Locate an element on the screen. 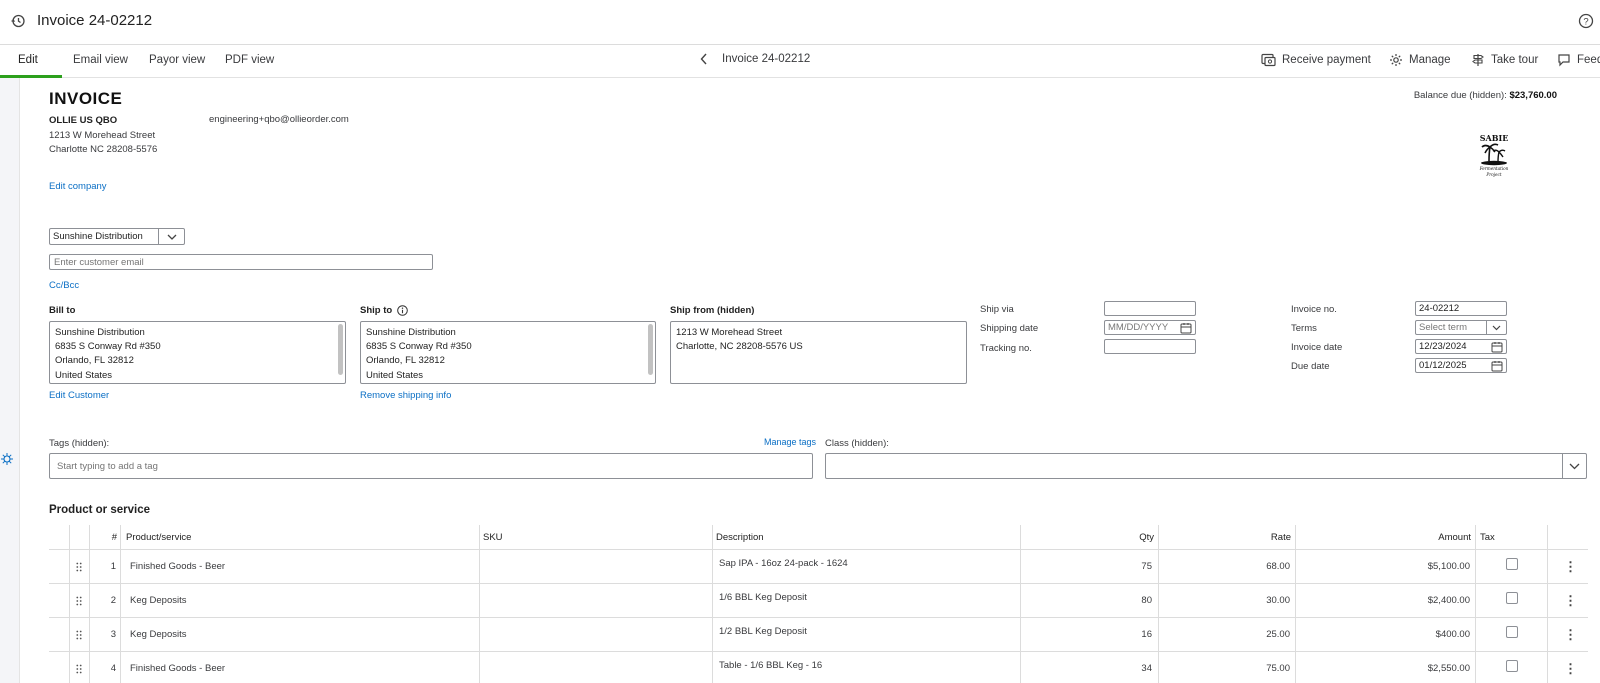  column-header-num: # is located at coordinates (114, 537).